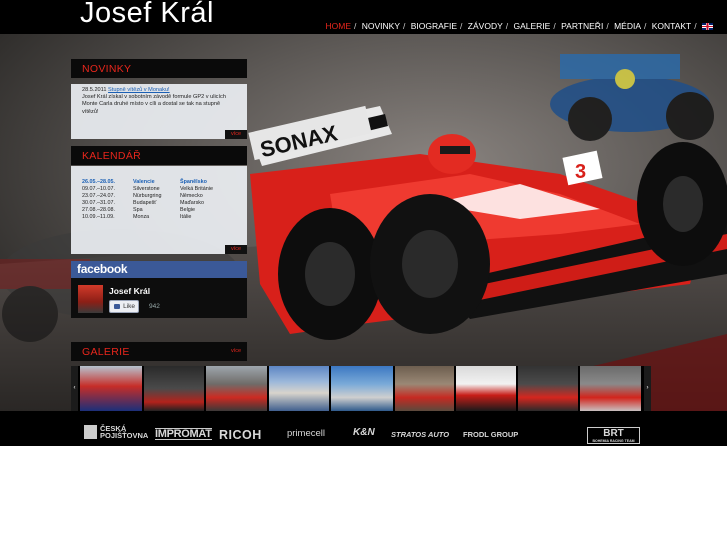 This screenshot has height=545, width=727. What do you see at coordinates (338, 26) in the screenshot?
I see `nav-home: HOME` at bounding box center [338, 26].